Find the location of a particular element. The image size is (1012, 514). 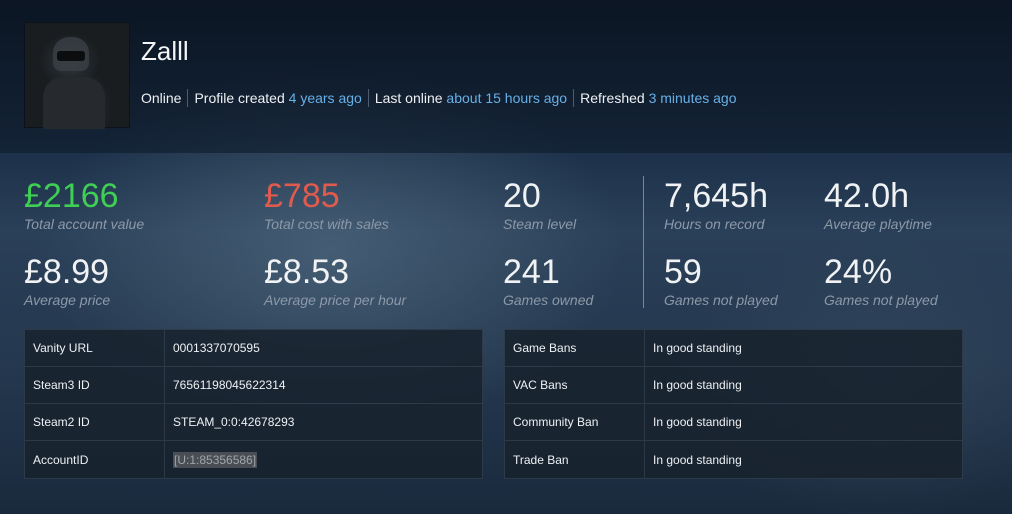

stat-value: 20 is located at coordinates (522, 196).